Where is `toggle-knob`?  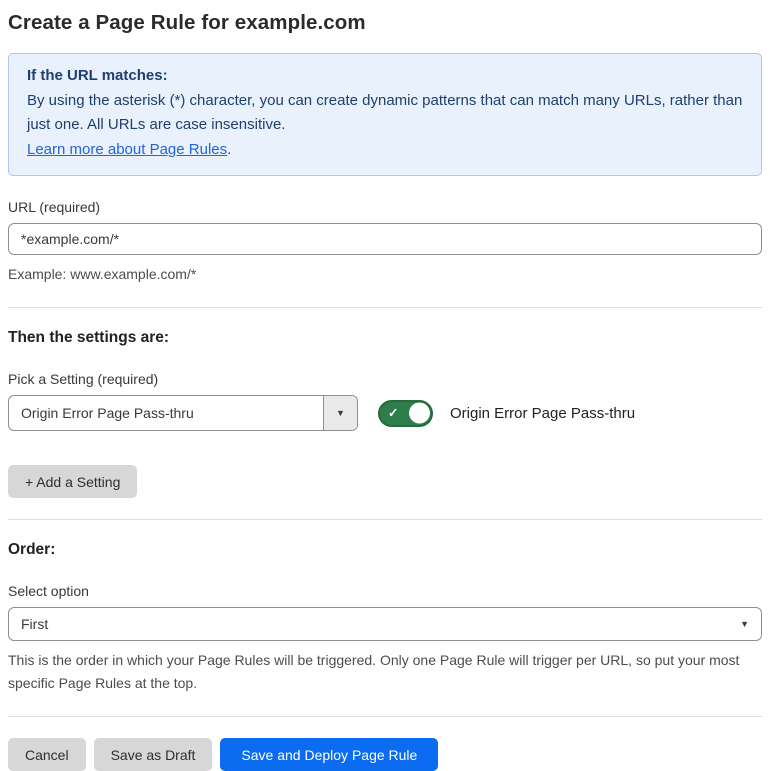
toggle-knob is located at coordinates (419, 413).